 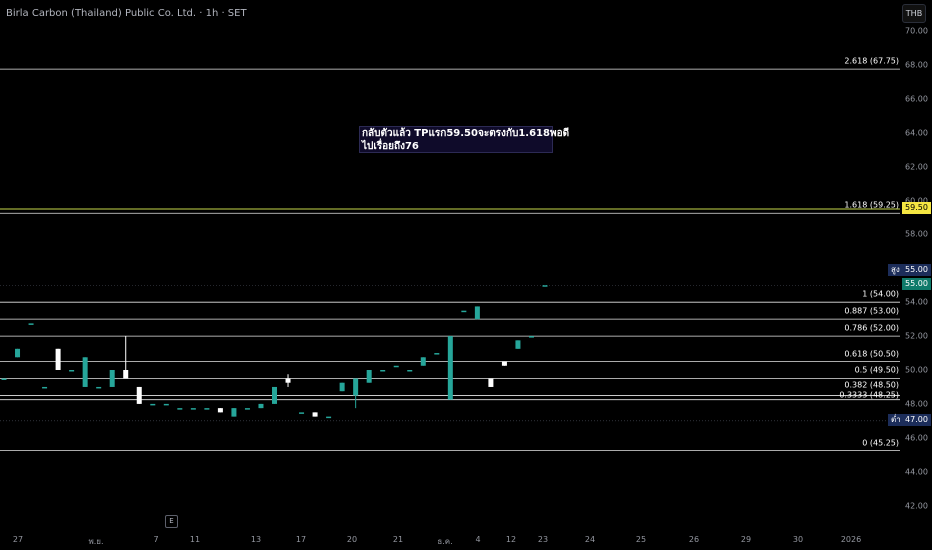 What do you see at coordinates (871, 311) in the screenshot?
I see `fib-level-label: 0.887 (53.00)` at bounding box center [871, 311].